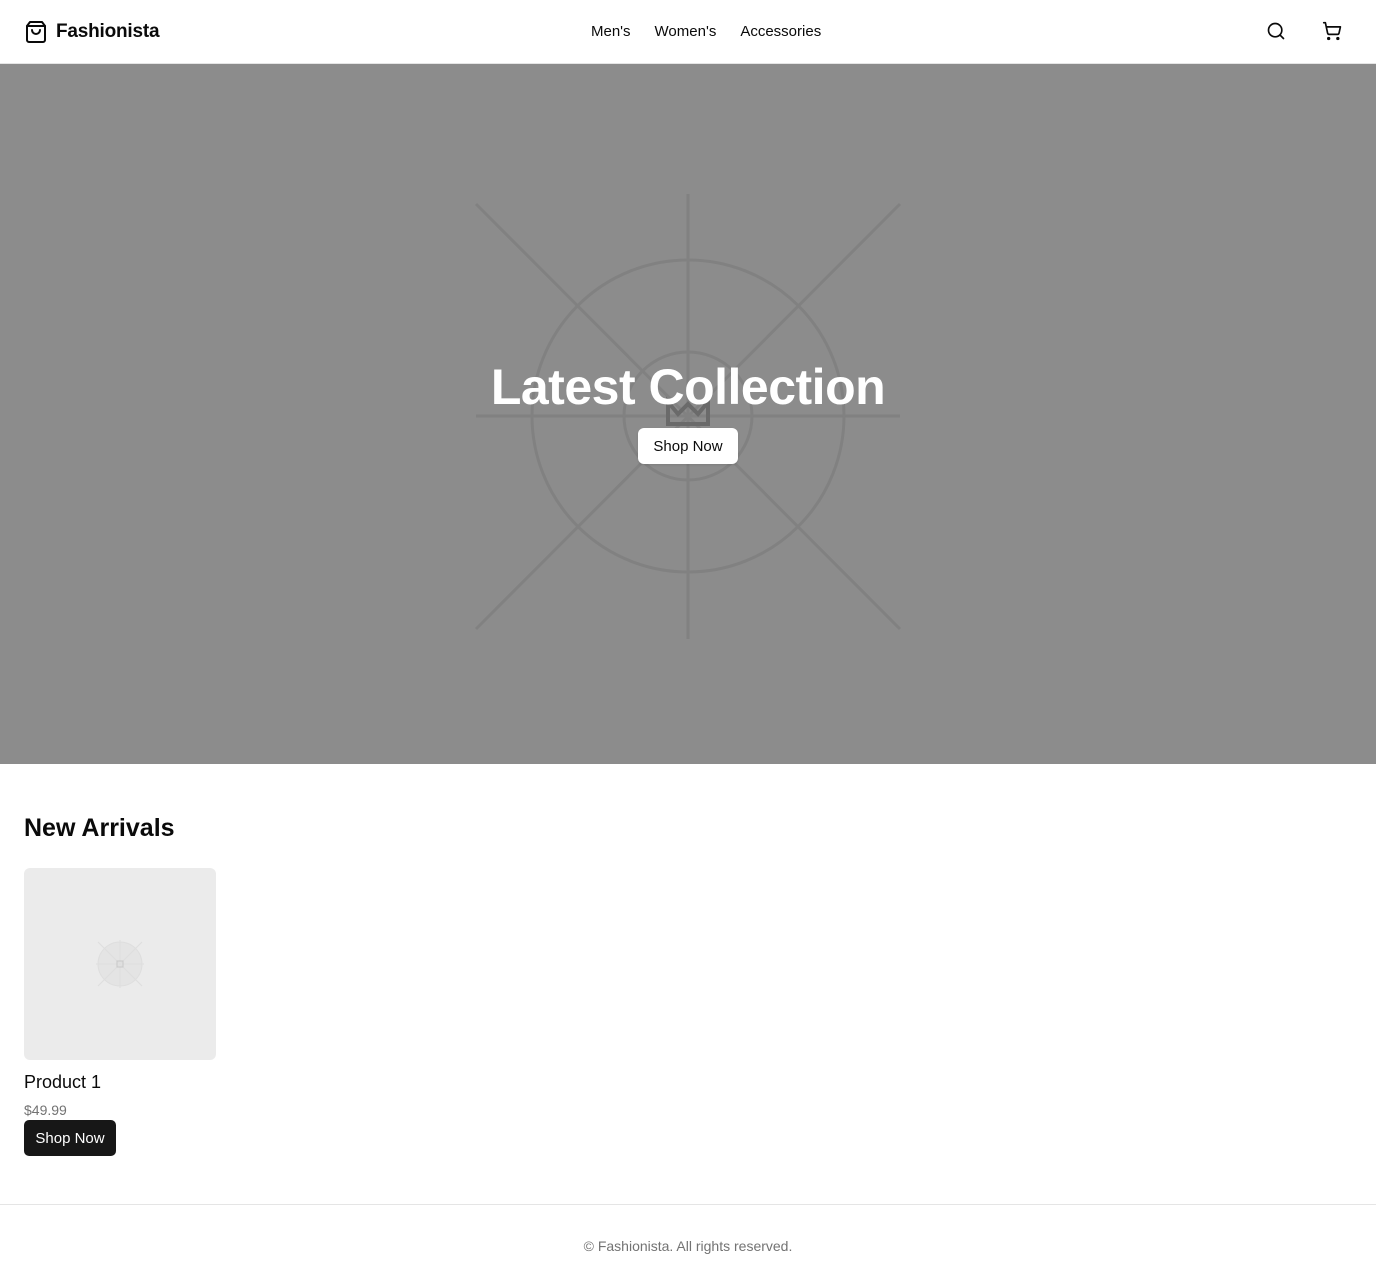 This screenshot has width=1376, height=1284. Describe the element at coordinates (108, 31) in the screenshot. I see `brand-name: Fashionista` at that location.